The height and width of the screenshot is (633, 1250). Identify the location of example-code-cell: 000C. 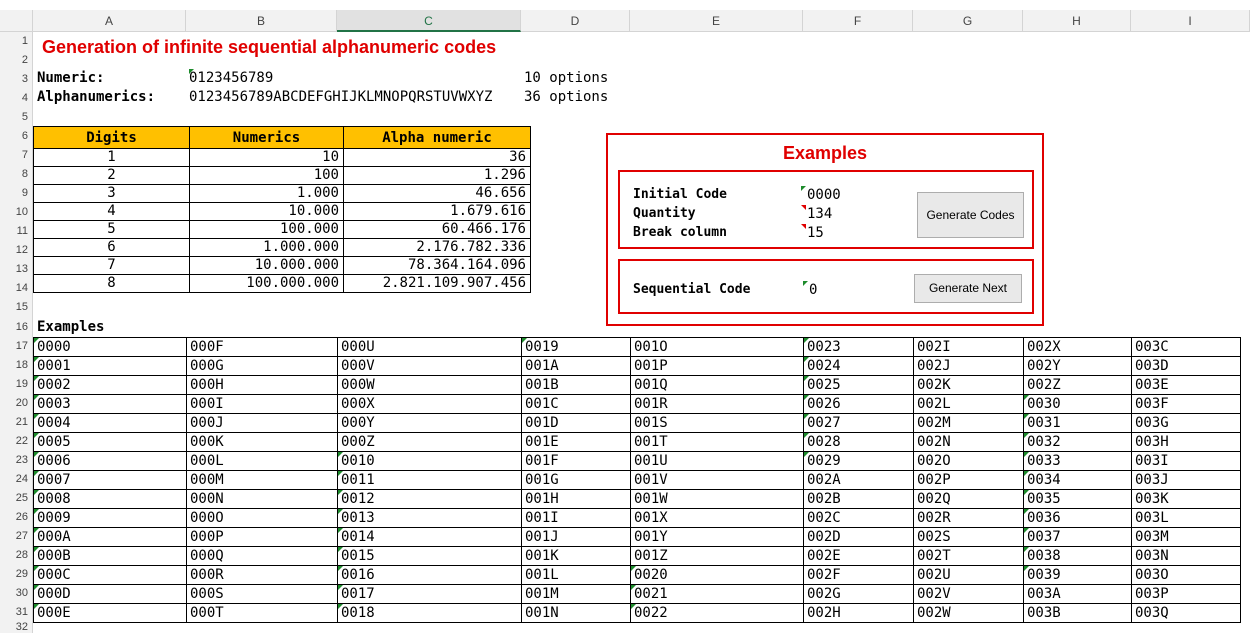
(110, 575).